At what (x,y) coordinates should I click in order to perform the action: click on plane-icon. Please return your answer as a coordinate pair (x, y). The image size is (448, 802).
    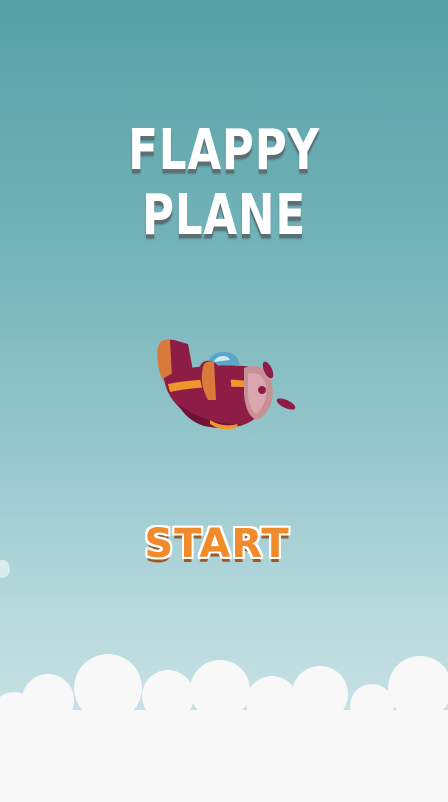
    Looking at the image, I should click on (226, 384).